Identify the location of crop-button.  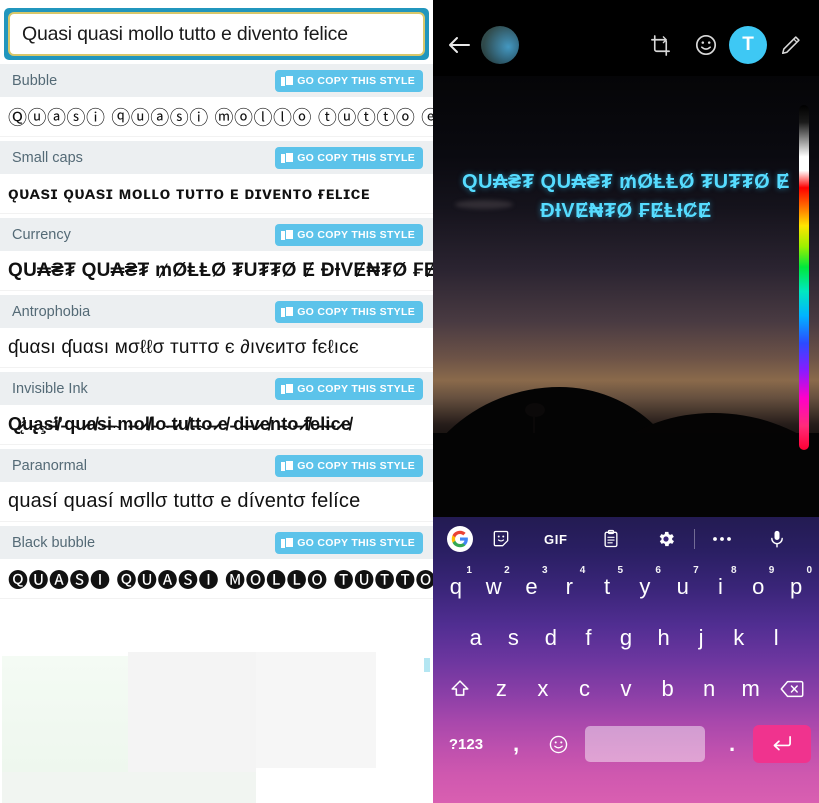
(660, 45).